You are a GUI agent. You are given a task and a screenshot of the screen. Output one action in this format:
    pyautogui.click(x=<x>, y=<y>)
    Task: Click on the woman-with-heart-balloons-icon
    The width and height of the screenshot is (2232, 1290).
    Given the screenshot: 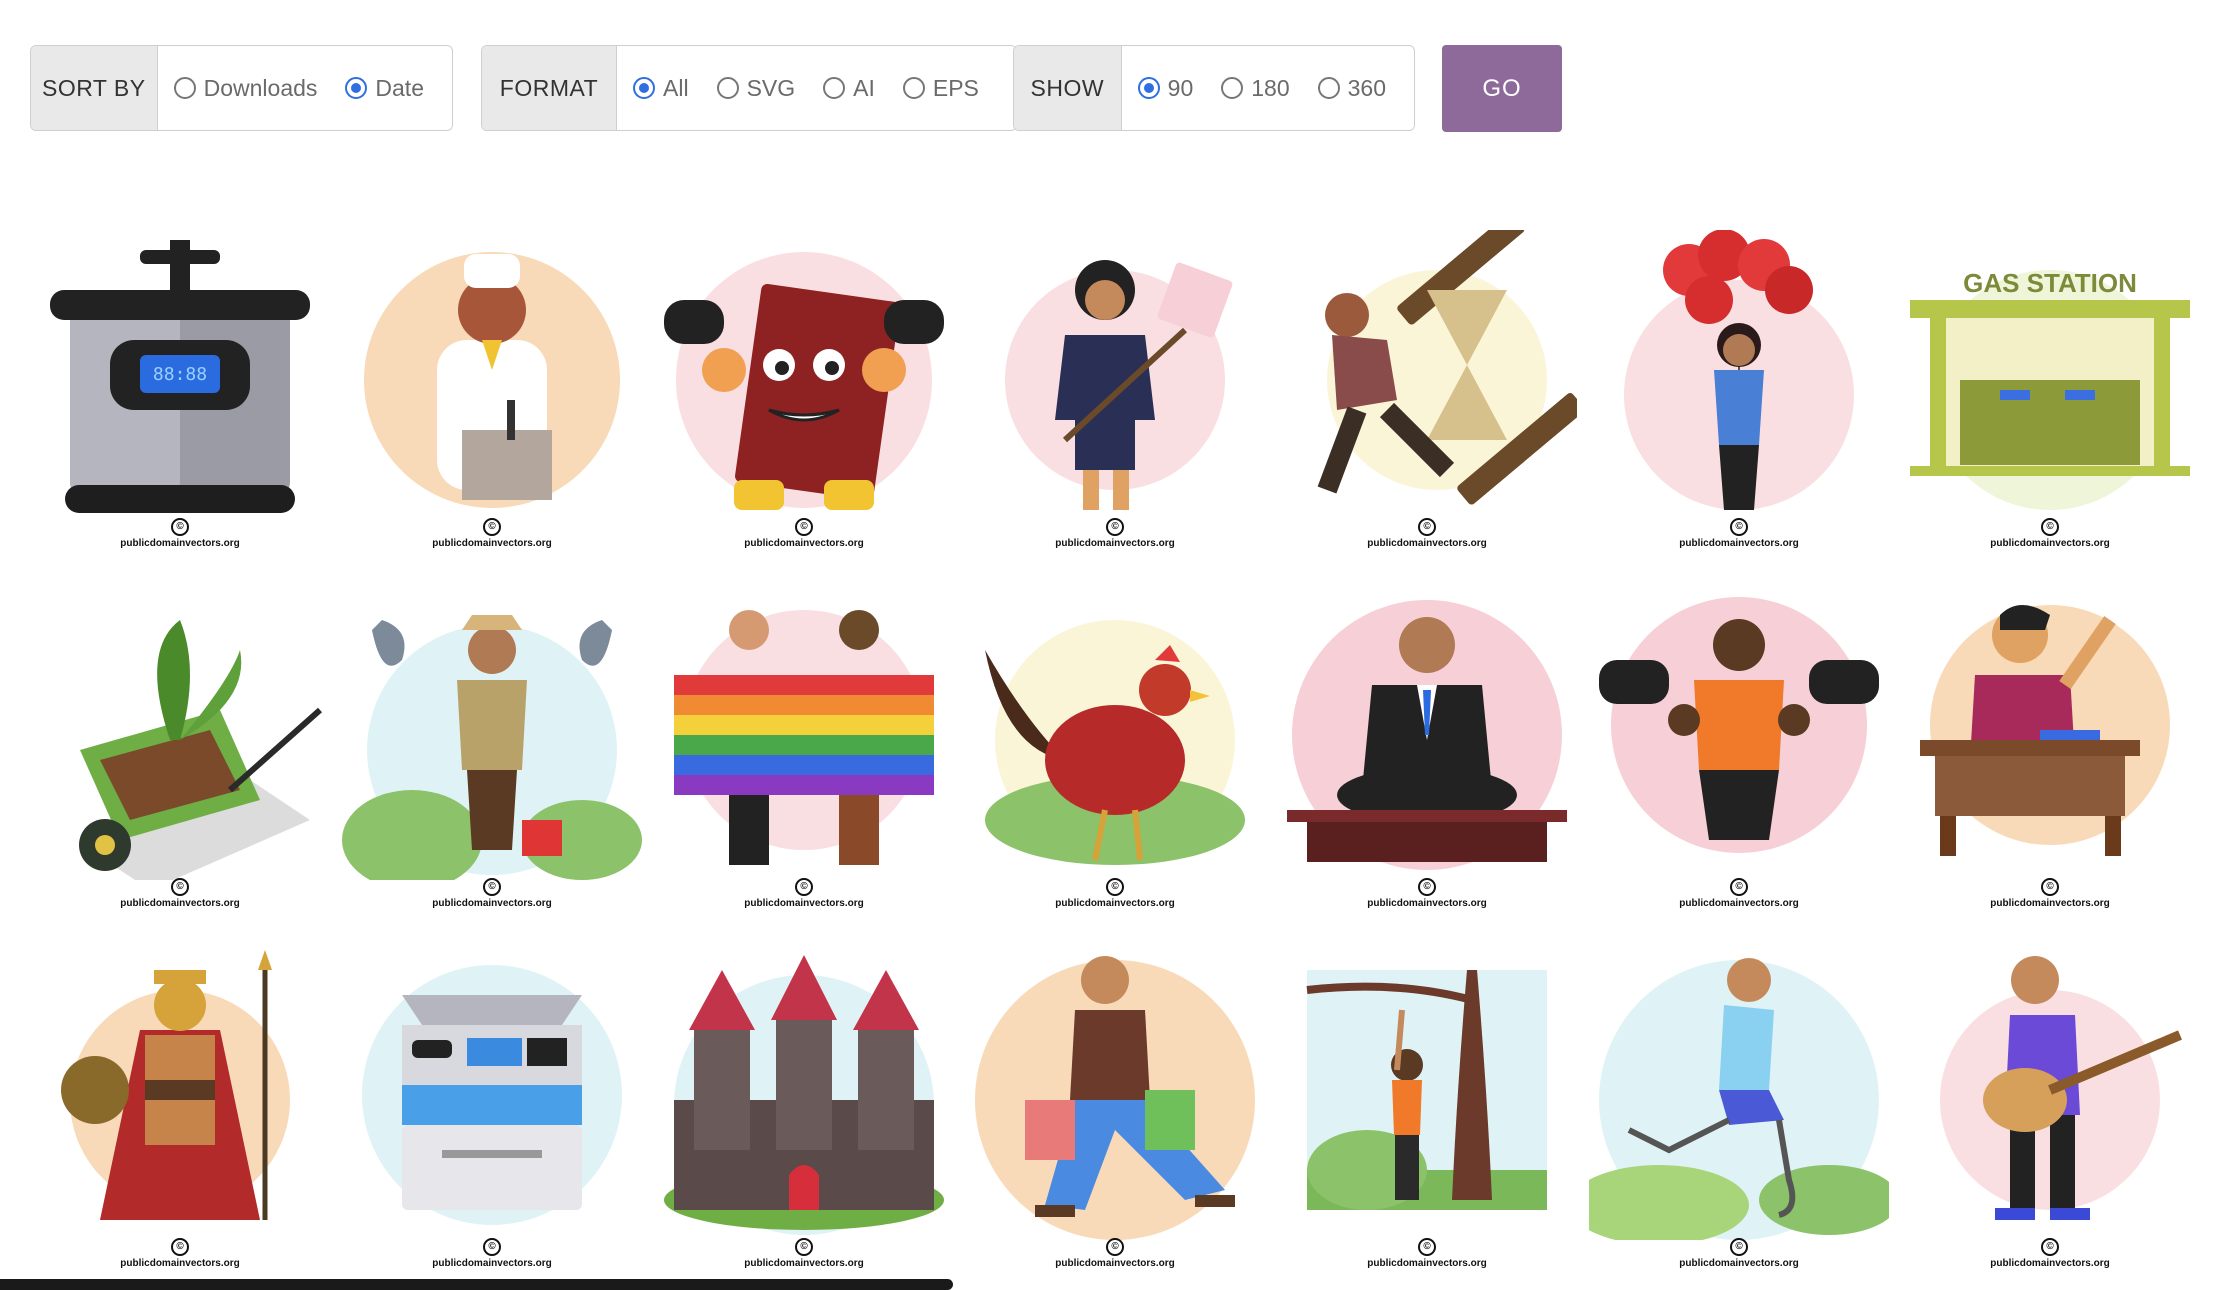 What is the action you would take?
    pyautogui.click(x=1739, y=375)
    